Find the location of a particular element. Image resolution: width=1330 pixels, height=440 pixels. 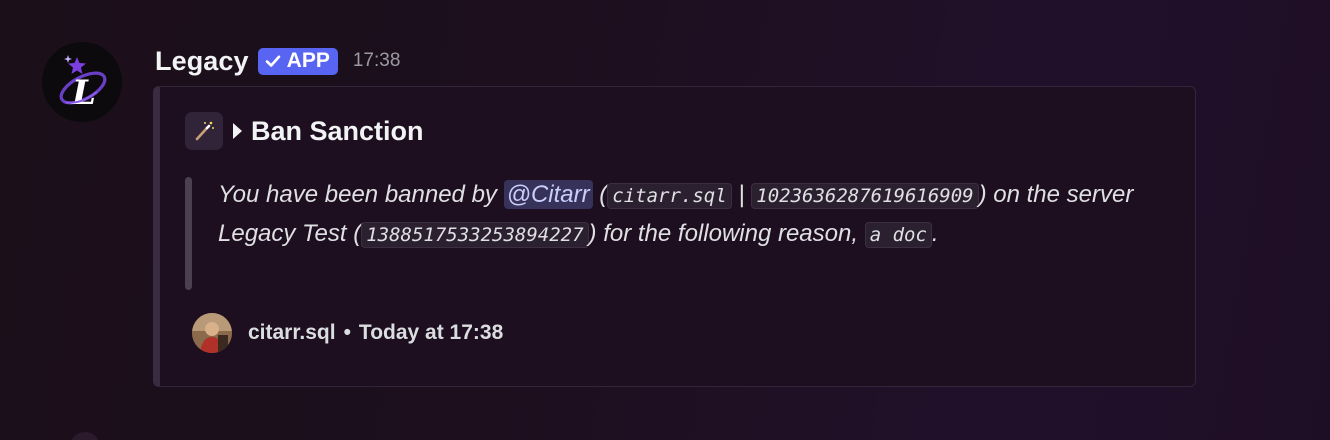

legacy-logo-icon: L is located at coordinates (82, 82).